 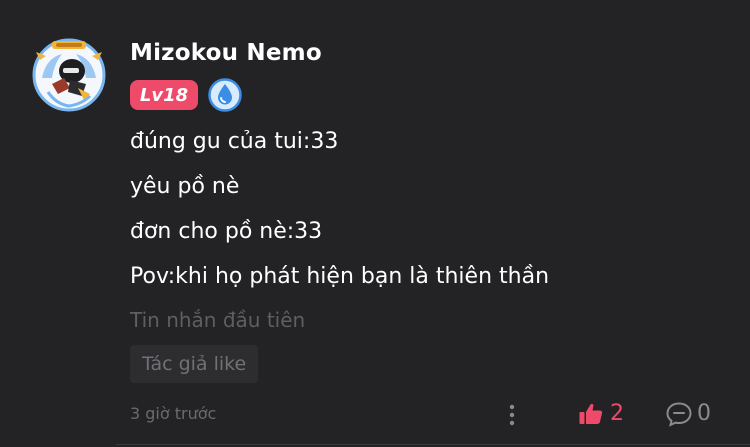 I want to click on timestamp: 3 giờ trước, so click(x=173, y=413).